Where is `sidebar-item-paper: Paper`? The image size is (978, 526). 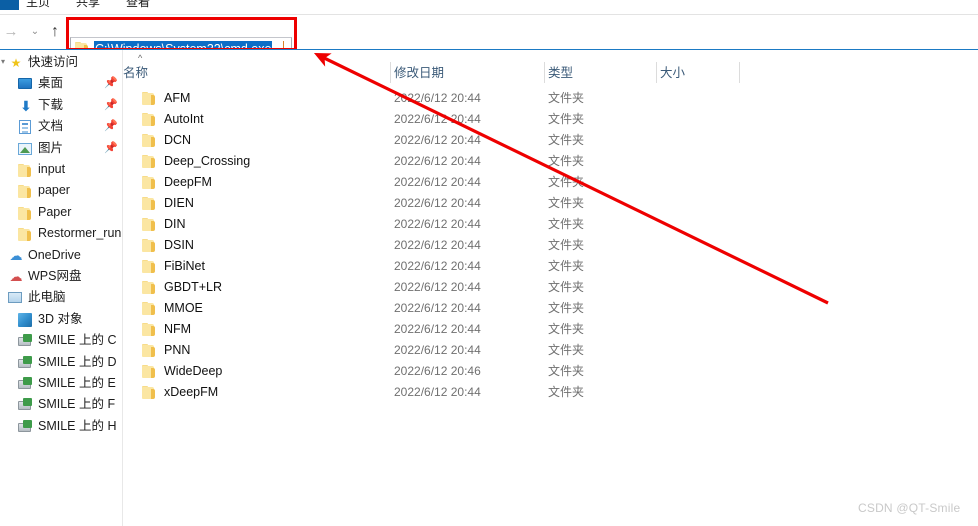
sidebar-item-paper: Paper is located at coordinates (61, 212).